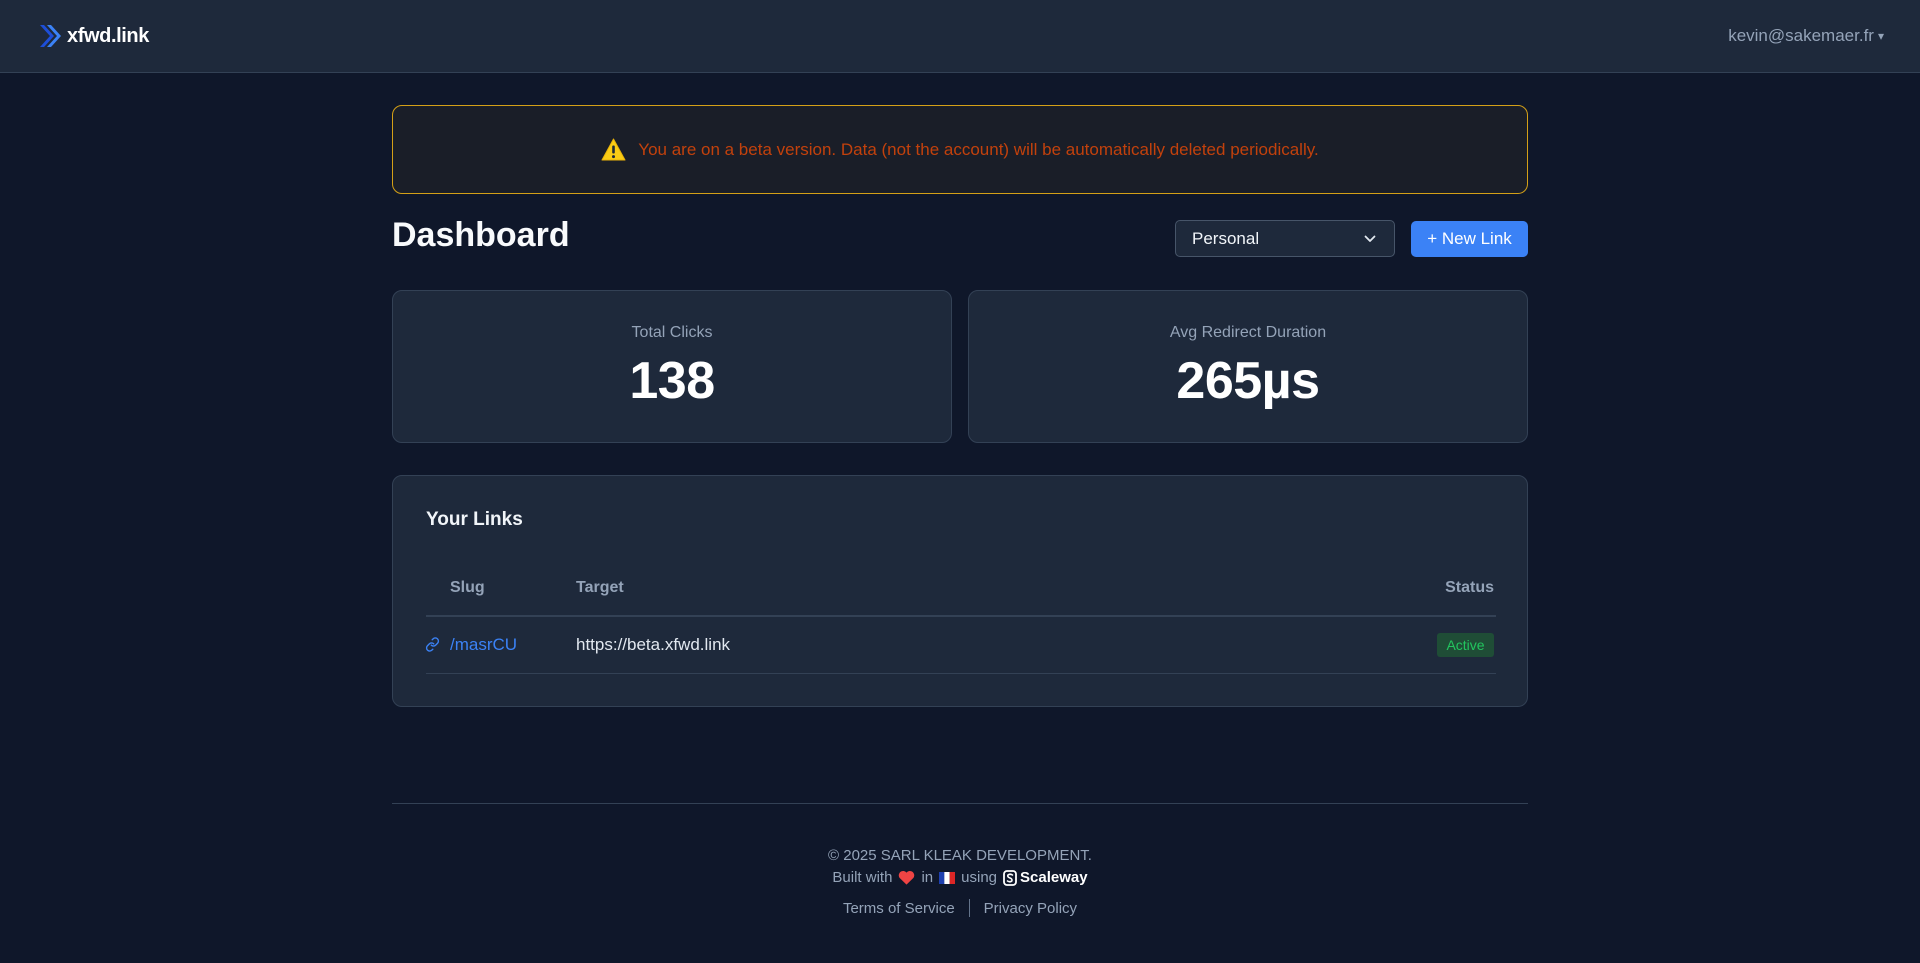 The width and height of the screenshot is (1920, 963). Describe the element at coordinates (1030, 908) in the screenshot. I see `privacy-policy-link: Privacy Policy` at that location.